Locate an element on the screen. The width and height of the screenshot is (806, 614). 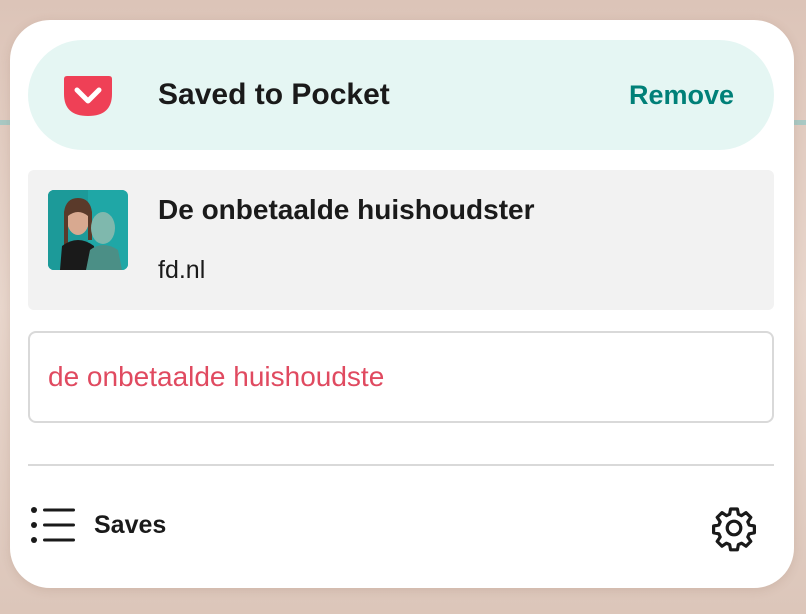
thumbnail-image is located at coordinates (88, 230).